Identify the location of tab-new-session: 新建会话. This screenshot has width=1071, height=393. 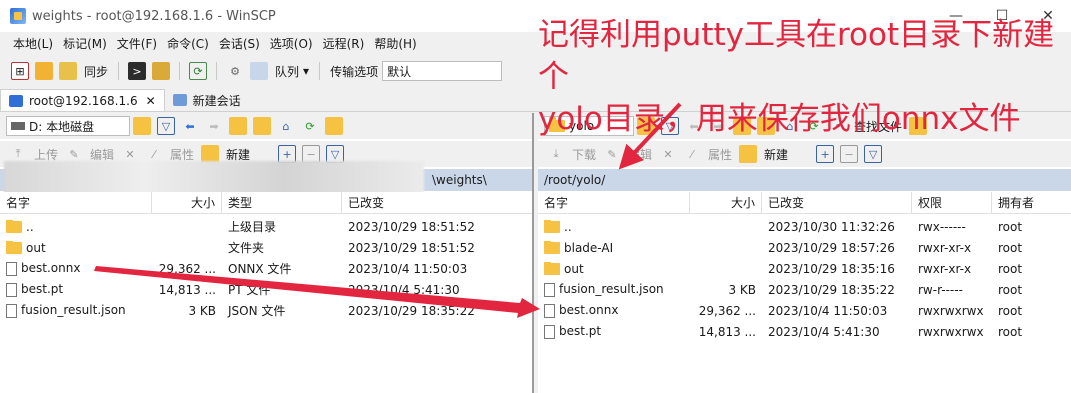
(207, 100).